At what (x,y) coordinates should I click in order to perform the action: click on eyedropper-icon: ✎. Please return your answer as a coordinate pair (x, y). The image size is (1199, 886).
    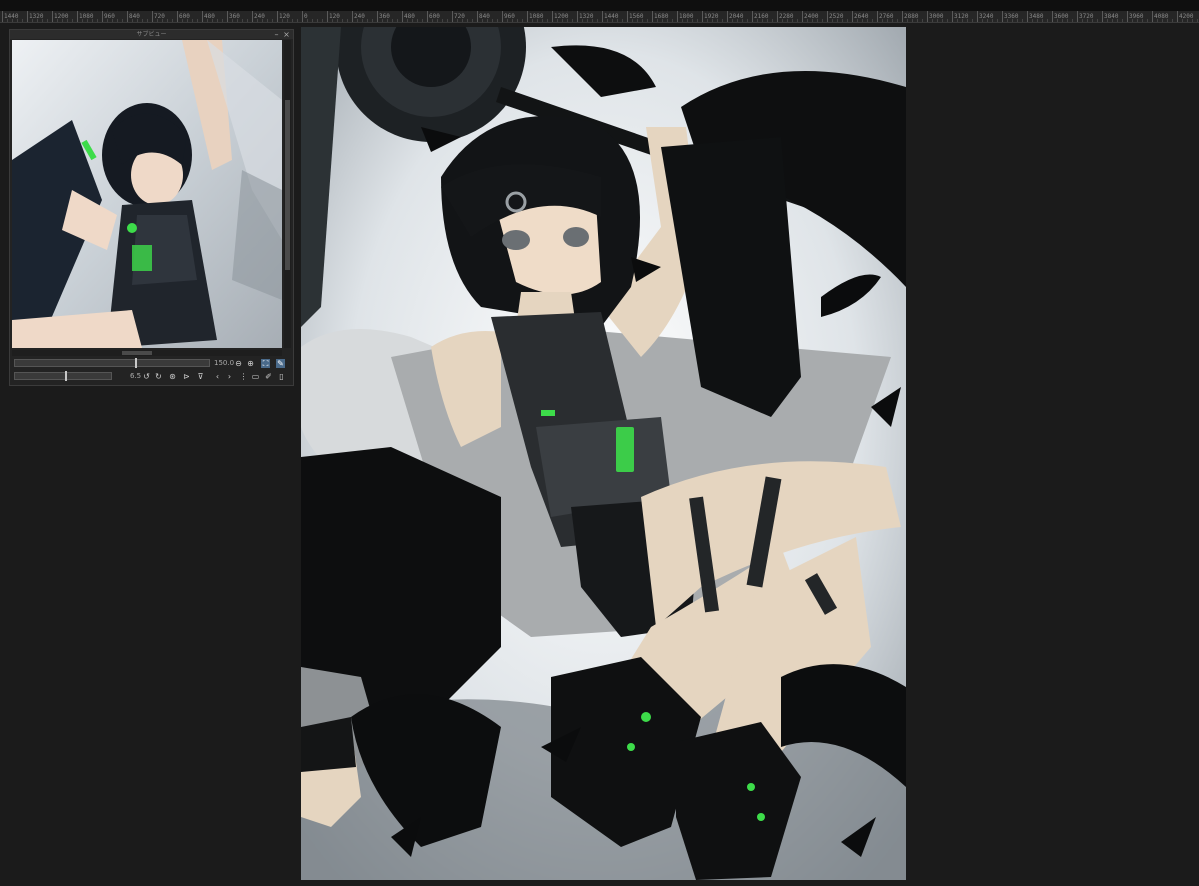
    Looking at the image, I should click on (280, 363).